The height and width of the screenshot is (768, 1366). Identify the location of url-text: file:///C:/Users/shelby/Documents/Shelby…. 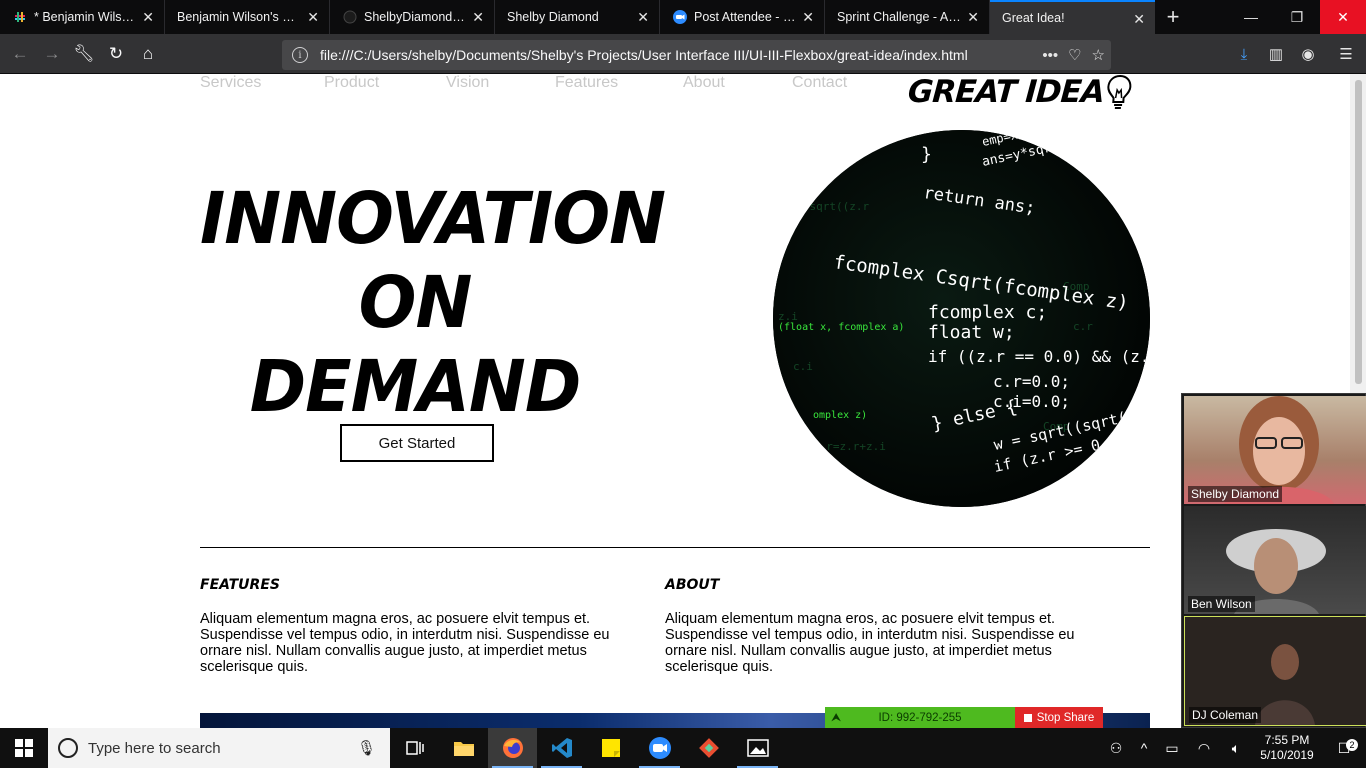
(644, 55).